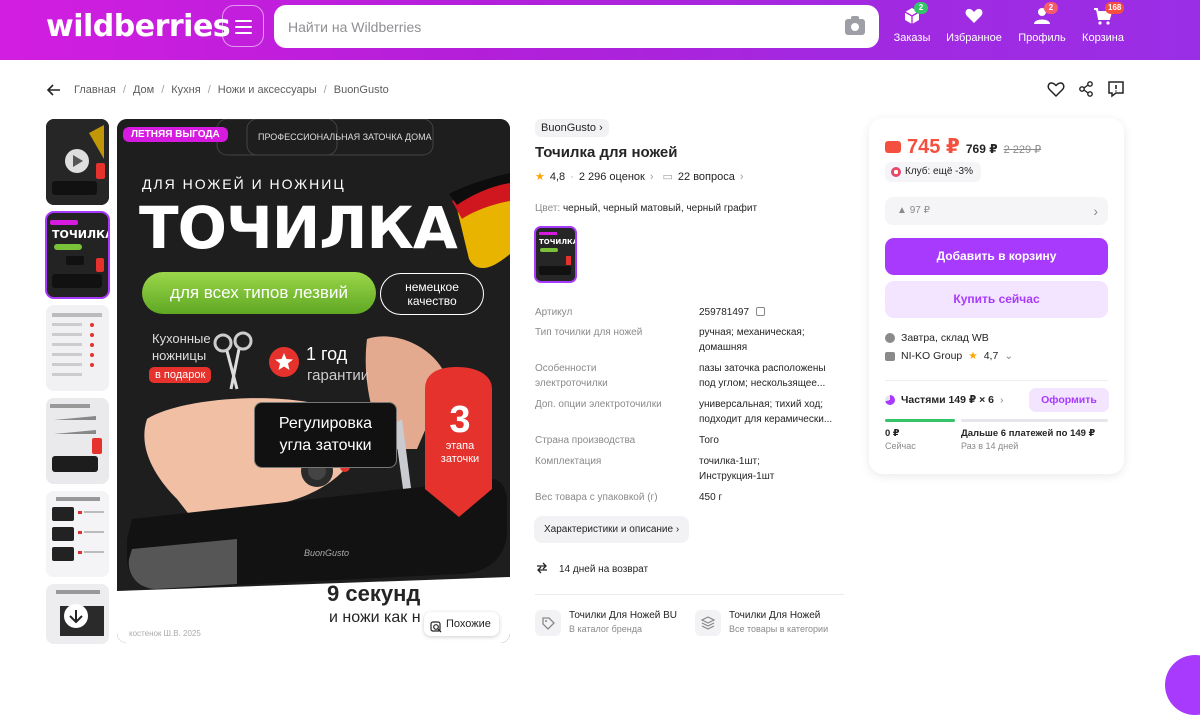 The image size is (1200, 715). Describe the element at coordinates (932, 356) in the screenshot. I see `seller-name: NI-KO Group` at that location.